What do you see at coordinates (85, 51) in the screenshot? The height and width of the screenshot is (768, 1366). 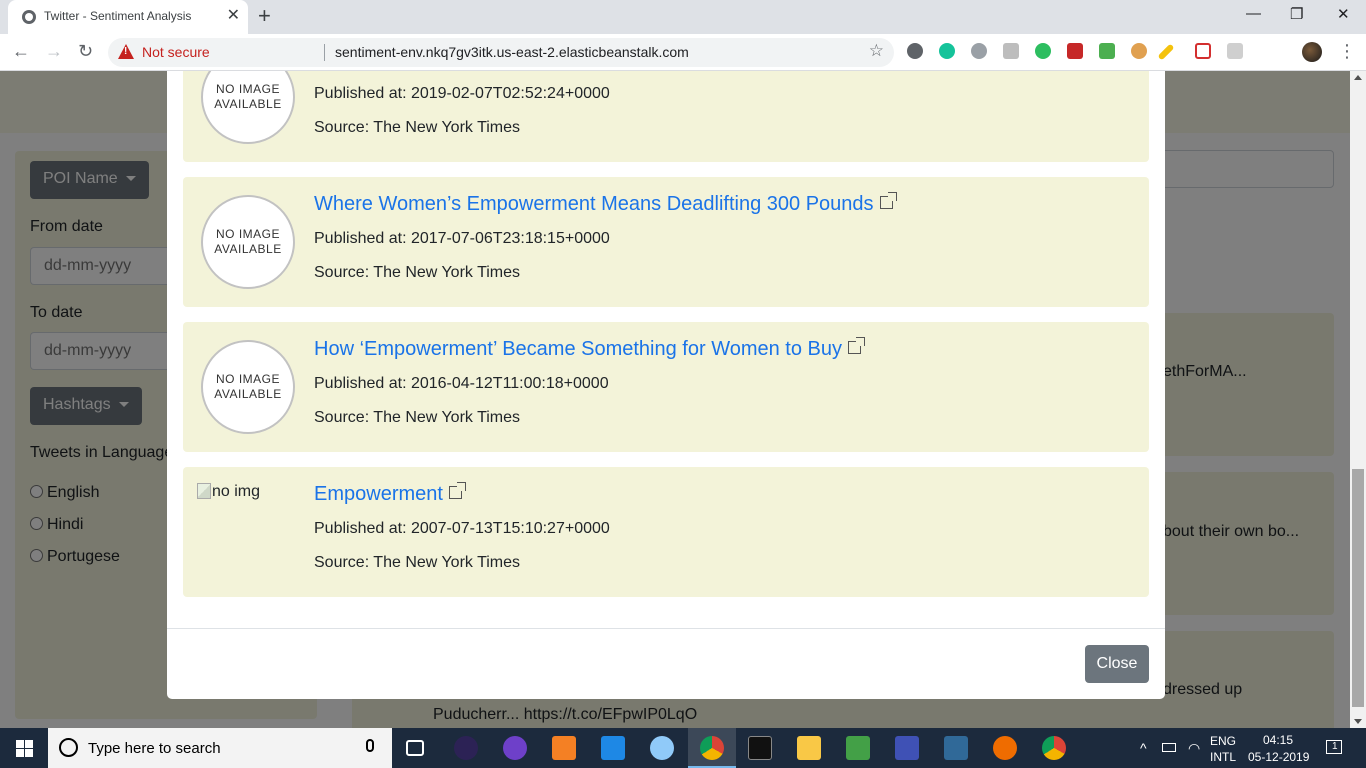 I see `reload-button: ↻` at bounding box center [85, 51].